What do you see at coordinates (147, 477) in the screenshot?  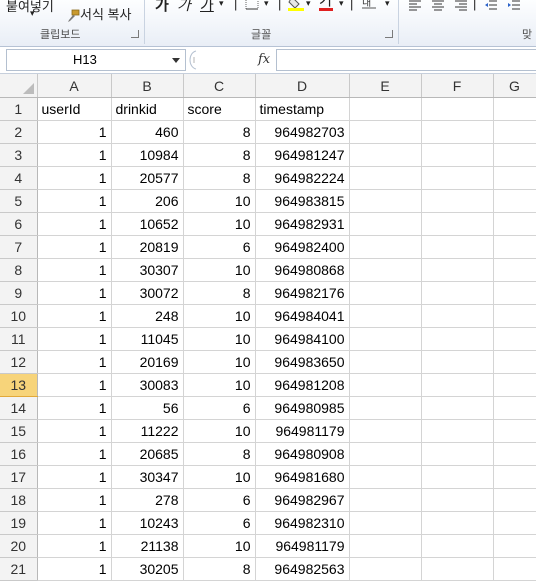 I see `cell-b: 30347` at bounding box center [147, 477].